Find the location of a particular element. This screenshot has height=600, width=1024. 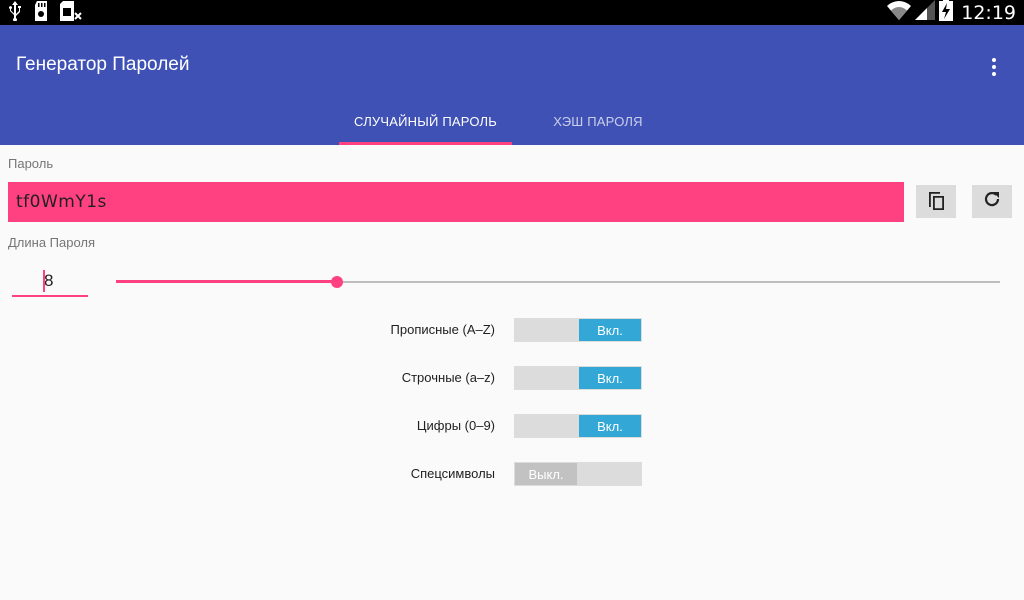

special-chars-label: Спецсимволы is located at coordinates (452, 473).